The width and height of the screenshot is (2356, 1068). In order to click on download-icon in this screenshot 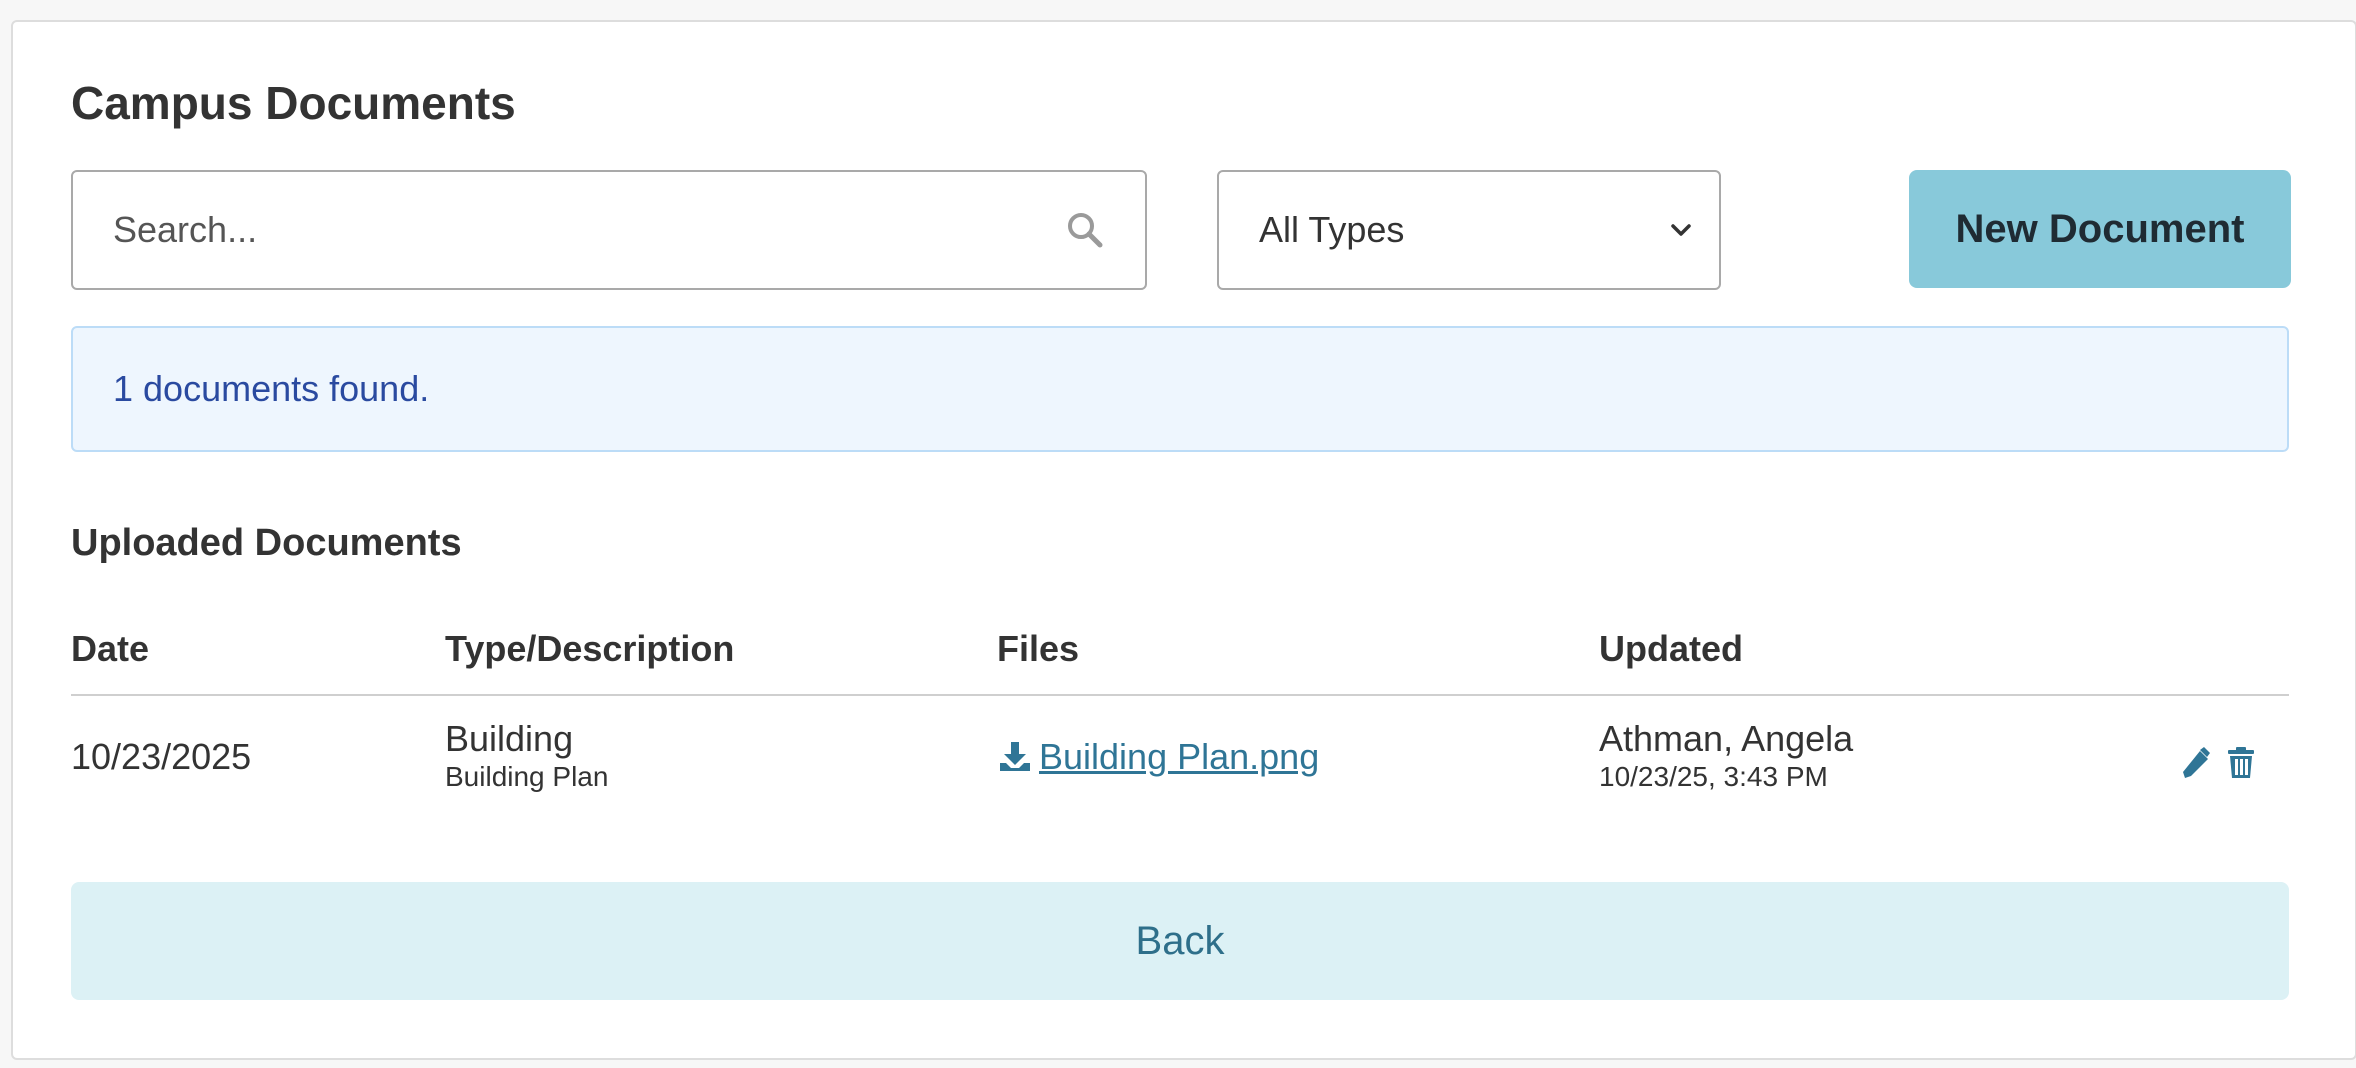, I will do `click(1015, 757)`.